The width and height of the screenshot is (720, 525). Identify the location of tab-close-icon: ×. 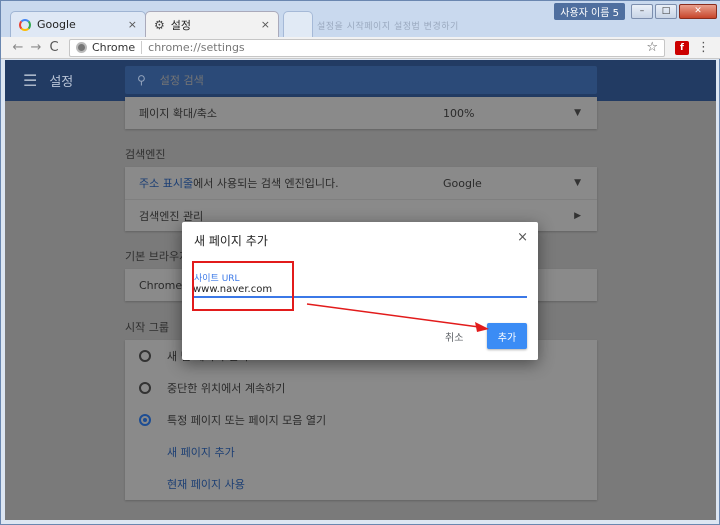
(265, 24).